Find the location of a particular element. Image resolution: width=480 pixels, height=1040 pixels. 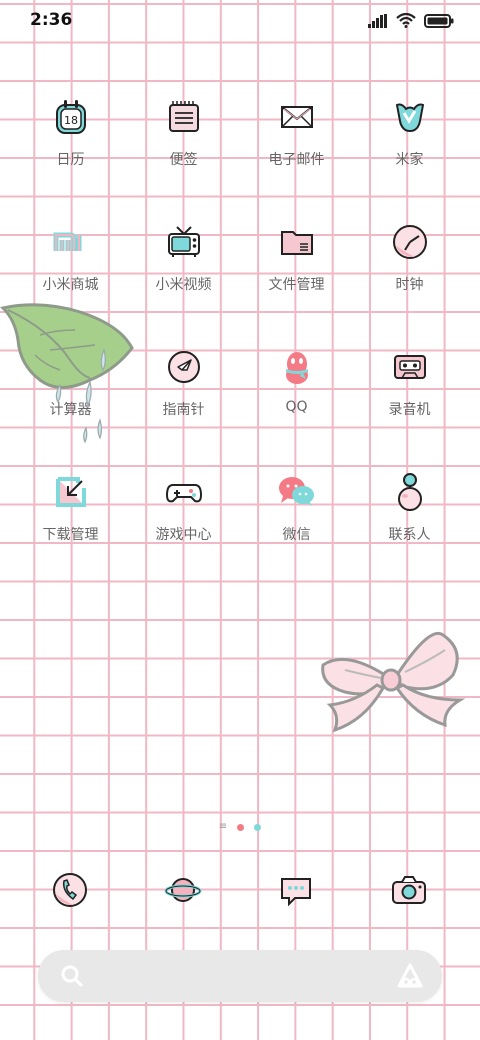

browser-planet-icon is located at coordinates (183, 890).